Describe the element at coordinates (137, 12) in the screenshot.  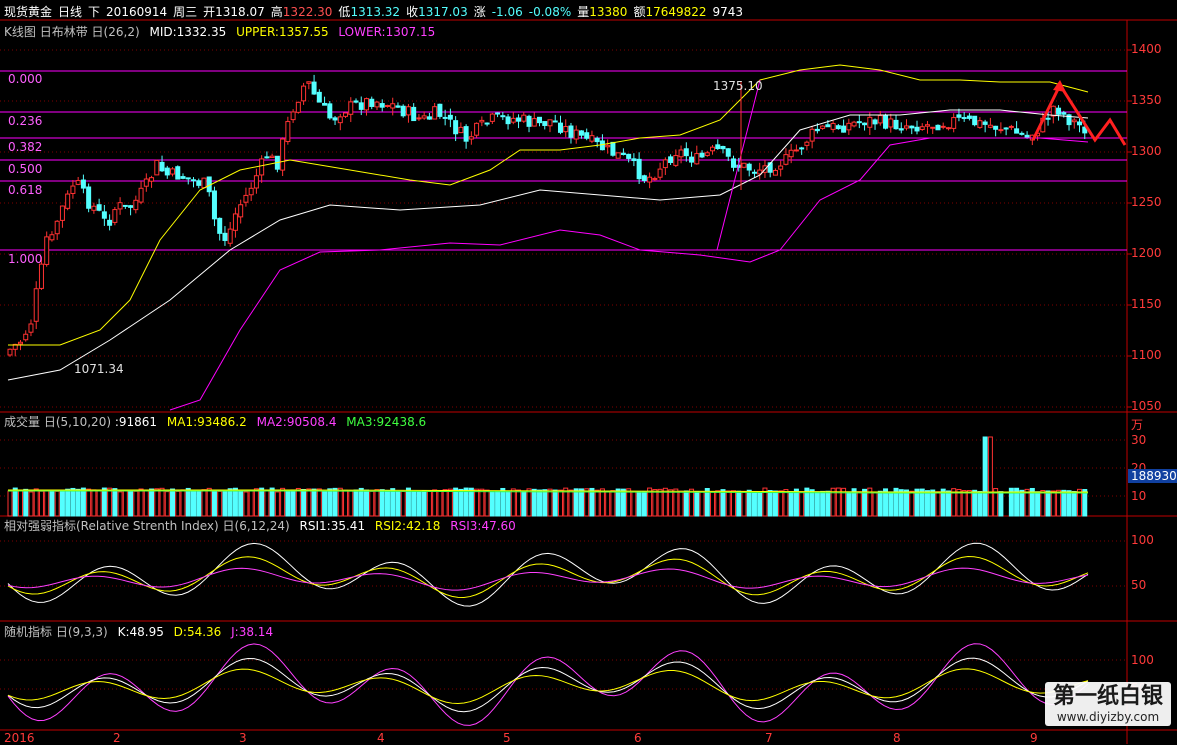
I see `quote-date: 20160914` at that location.